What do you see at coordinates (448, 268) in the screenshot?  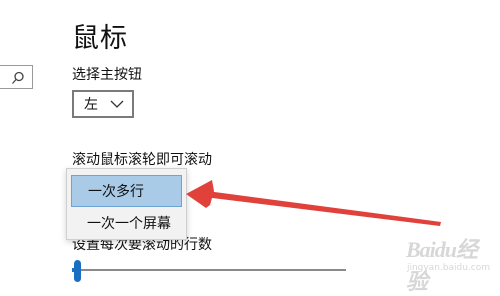 I see `watermark-subtext: jingyan.baidu.com` at bounding box center [448, 268].